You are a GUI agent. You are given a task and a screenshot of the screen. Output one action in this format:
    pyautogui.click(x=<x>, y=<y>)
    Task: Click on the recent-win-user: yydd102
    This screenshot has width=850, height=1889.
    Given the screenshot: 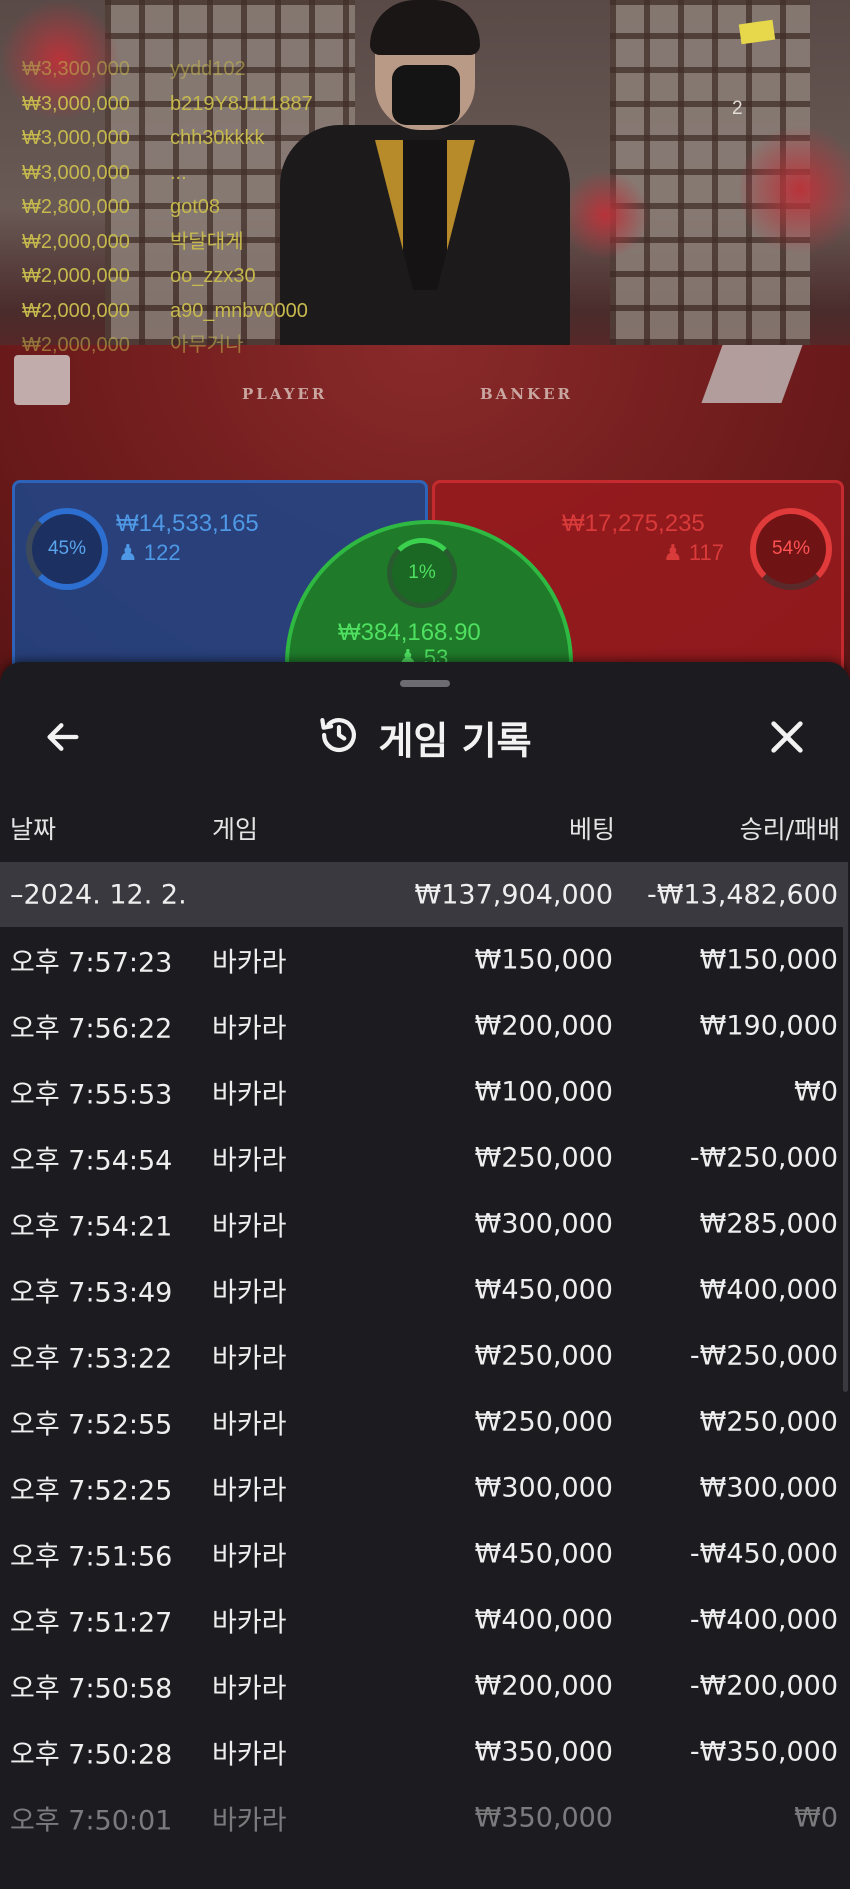 What is the action you would take?
    pyautogui.click(x=208, y=69)
    